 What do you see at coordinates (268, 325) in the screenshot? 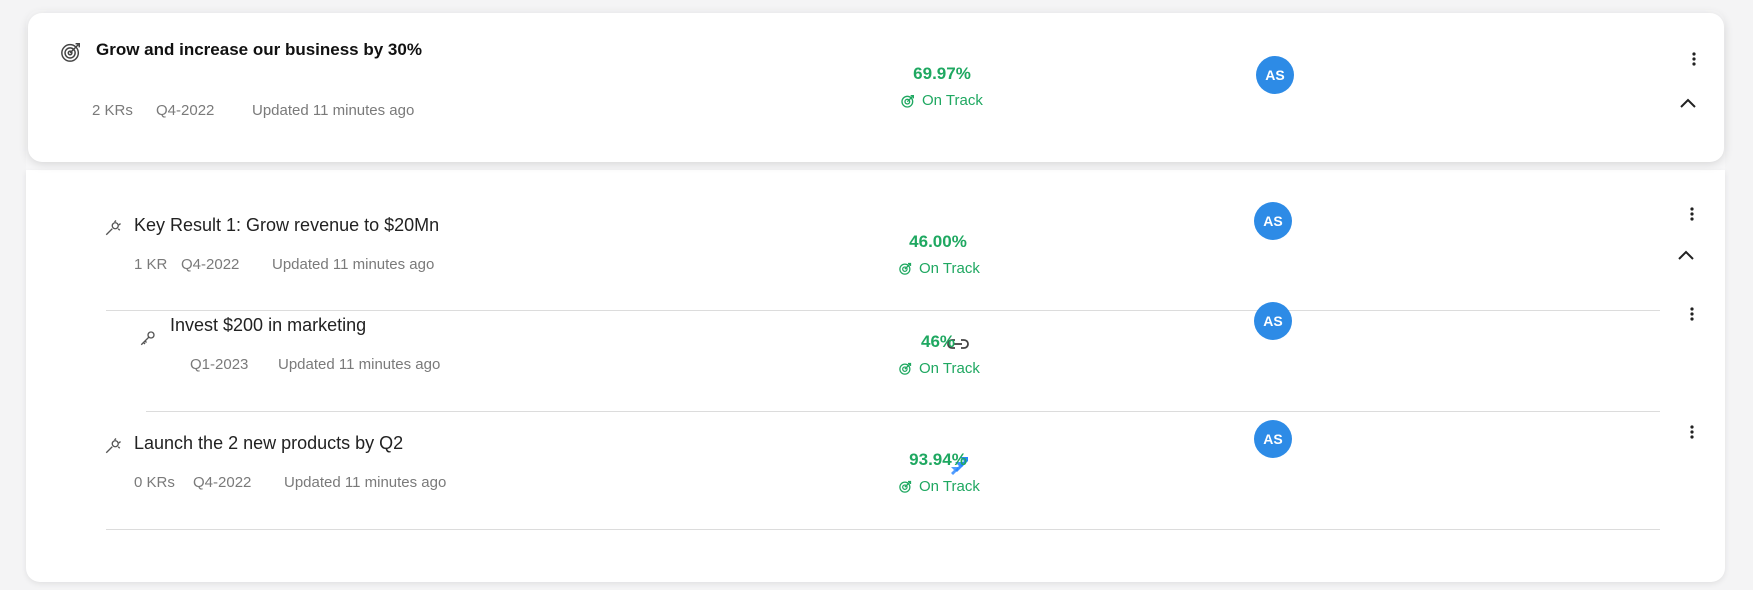
I see `child-key-result-title: Invest $200 in marketing` at bounding box center [268, 325].